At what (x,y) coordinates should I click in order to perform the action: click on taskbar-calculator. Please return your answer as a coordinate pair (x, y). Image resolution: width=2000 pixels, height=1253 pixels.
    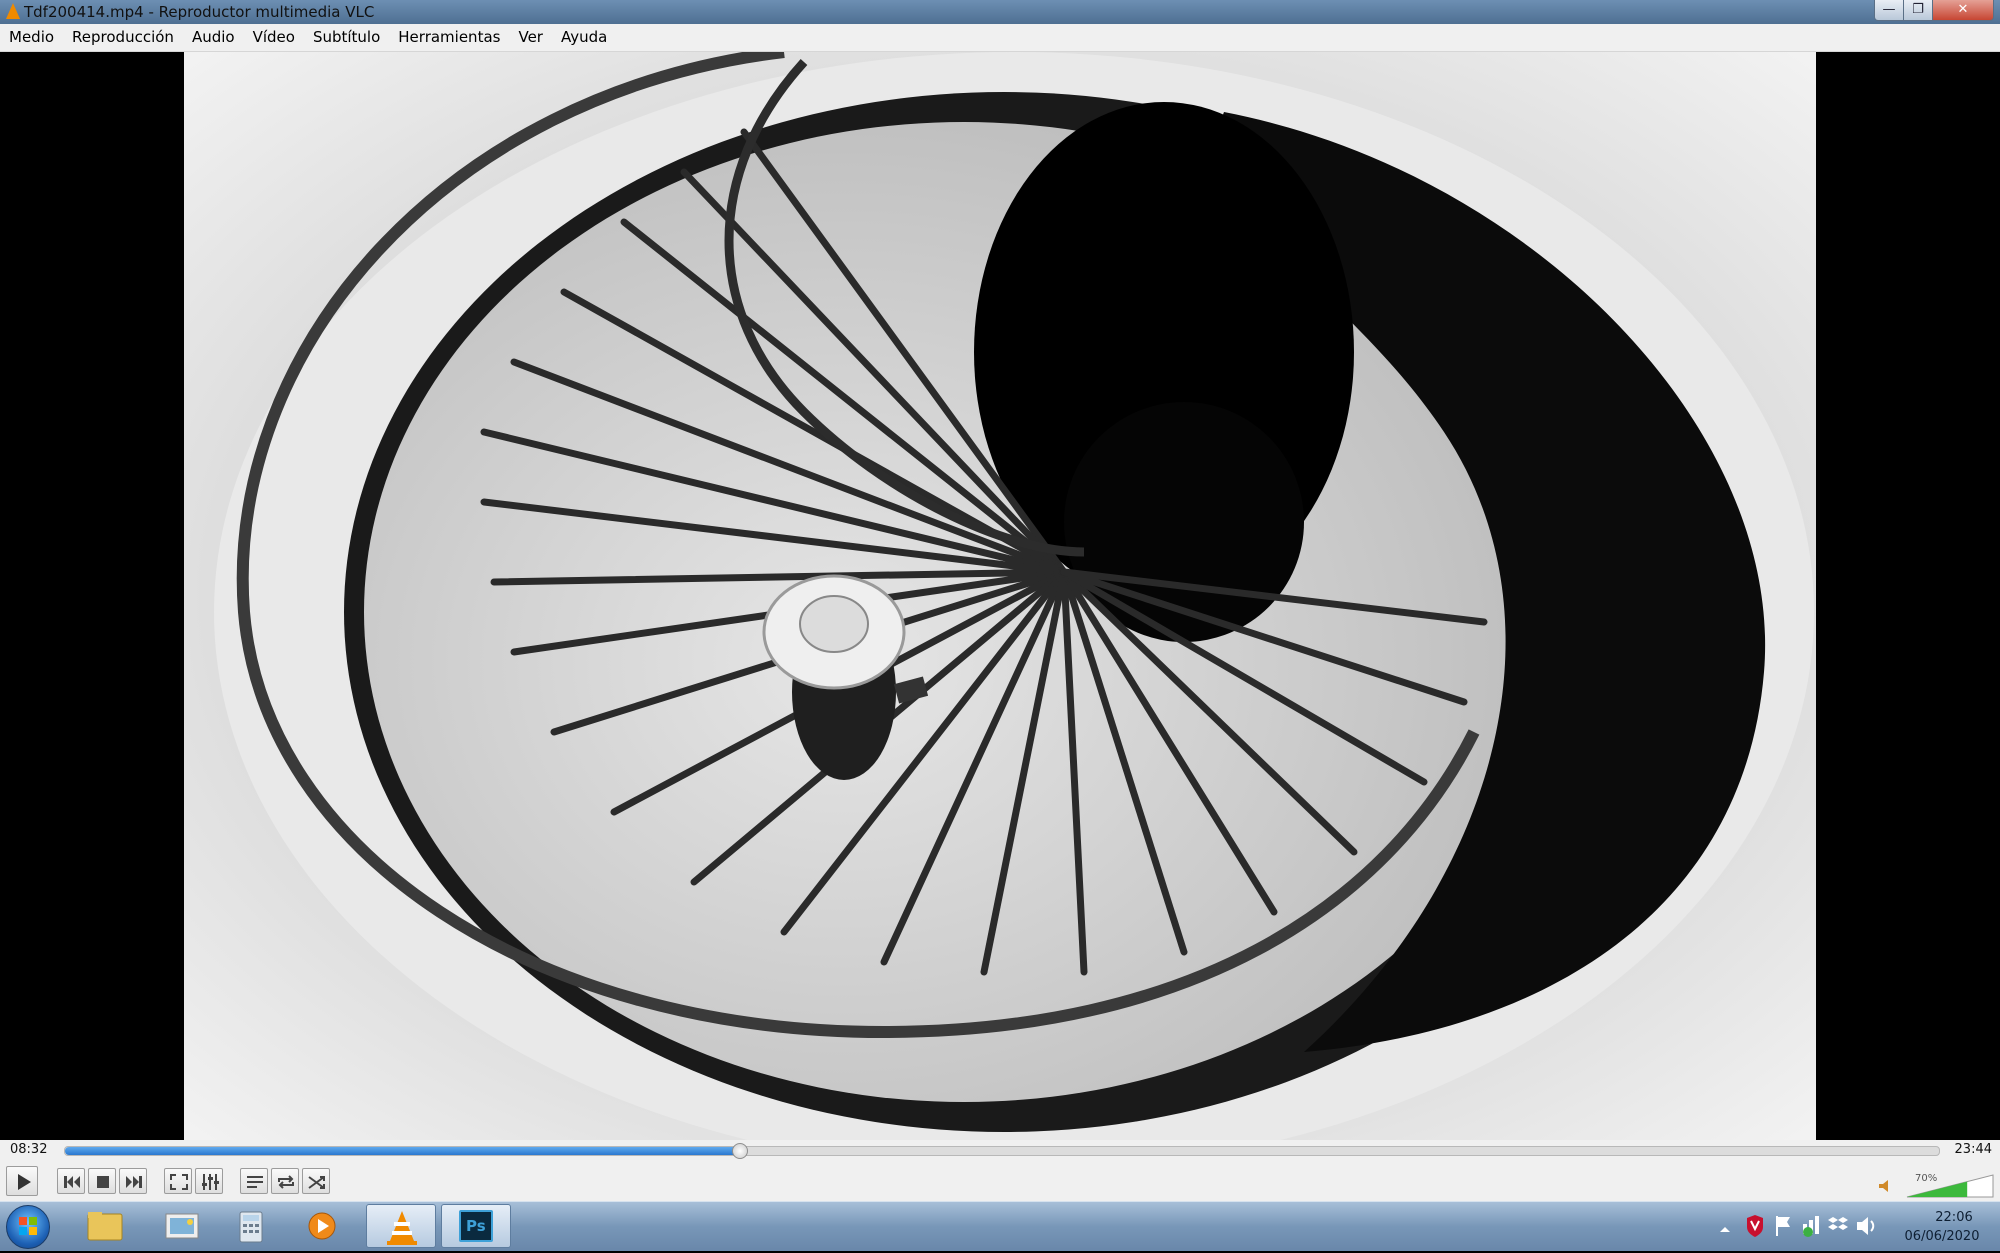
    Looking at the image, I should click on (251, 1226).